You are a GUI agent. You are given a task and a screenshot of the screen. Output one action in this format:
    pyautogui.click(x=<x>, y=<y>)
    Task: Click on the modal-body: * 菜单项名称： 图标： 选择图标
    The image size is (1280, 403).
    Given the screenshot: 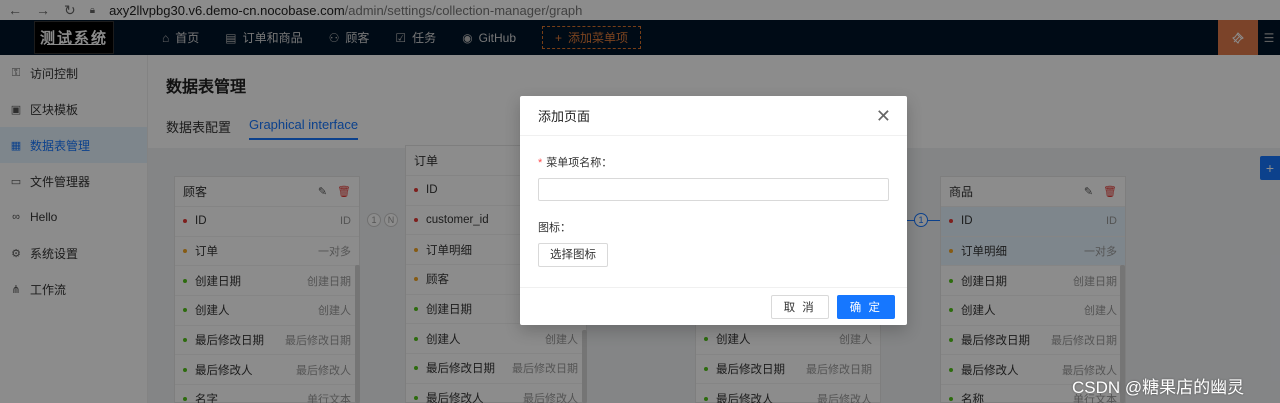 What is the action you would take?
    pyautogui.click(x=713, y=201)
    